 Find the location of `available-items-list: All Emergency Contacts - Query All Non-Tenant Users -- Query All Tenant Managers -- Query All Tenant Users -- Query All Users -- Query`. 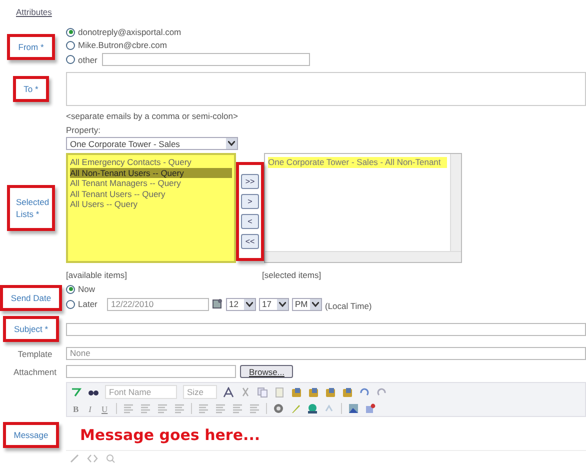

available-items-list: All Emergency Contacts - Query All Non-Tenant Users -- Query All Tenant Managers -- Query All Tenant Users -- Query All Users -- Query is located at coordinates (151, 208).